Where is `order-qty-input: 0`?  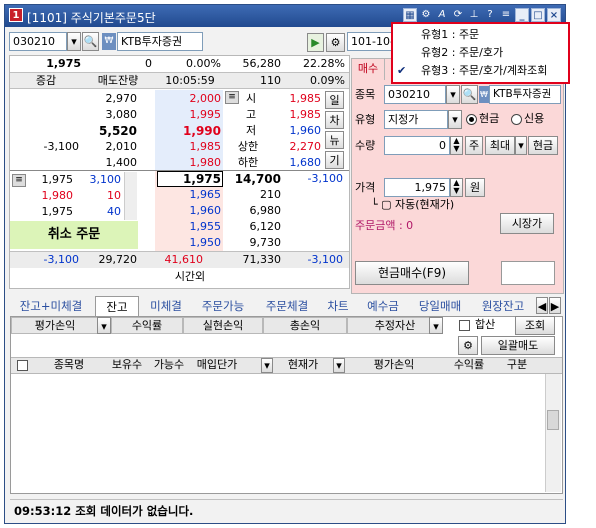
order-qty-input: 0 is located at coordinates (417, 145).